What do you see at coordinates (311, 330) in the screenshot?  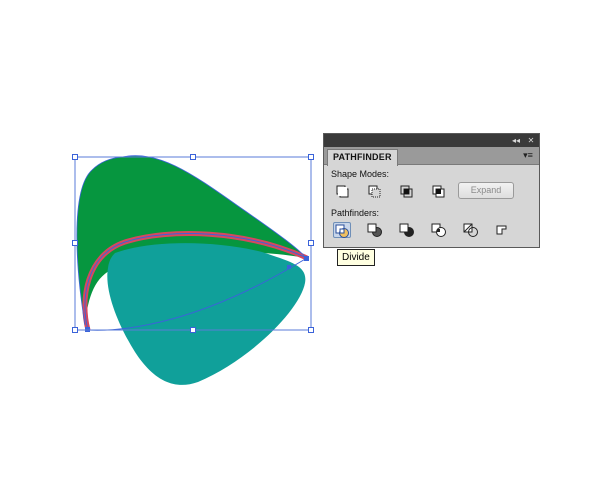 I see `bbox-handle-bottom-right` at bounding box center [311, 330].